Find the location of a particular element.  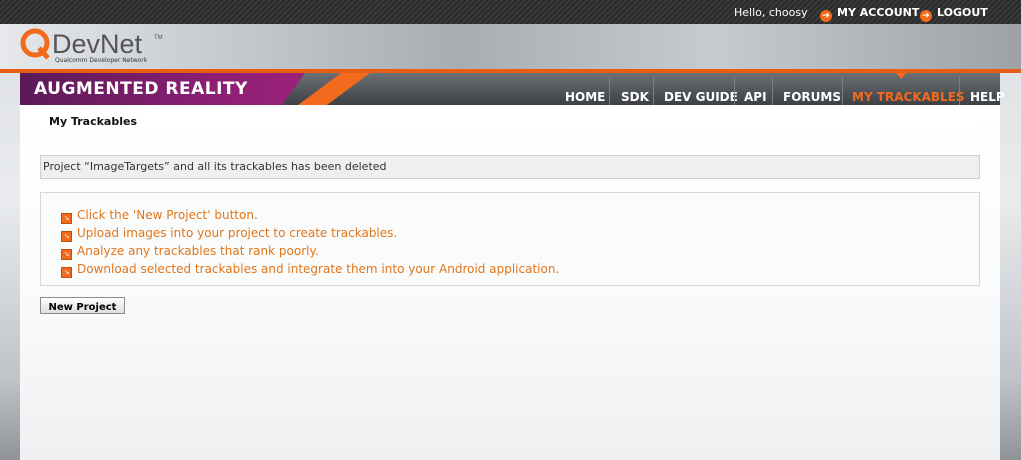

new-project-button: New Project is located at coordinates (82, 305).